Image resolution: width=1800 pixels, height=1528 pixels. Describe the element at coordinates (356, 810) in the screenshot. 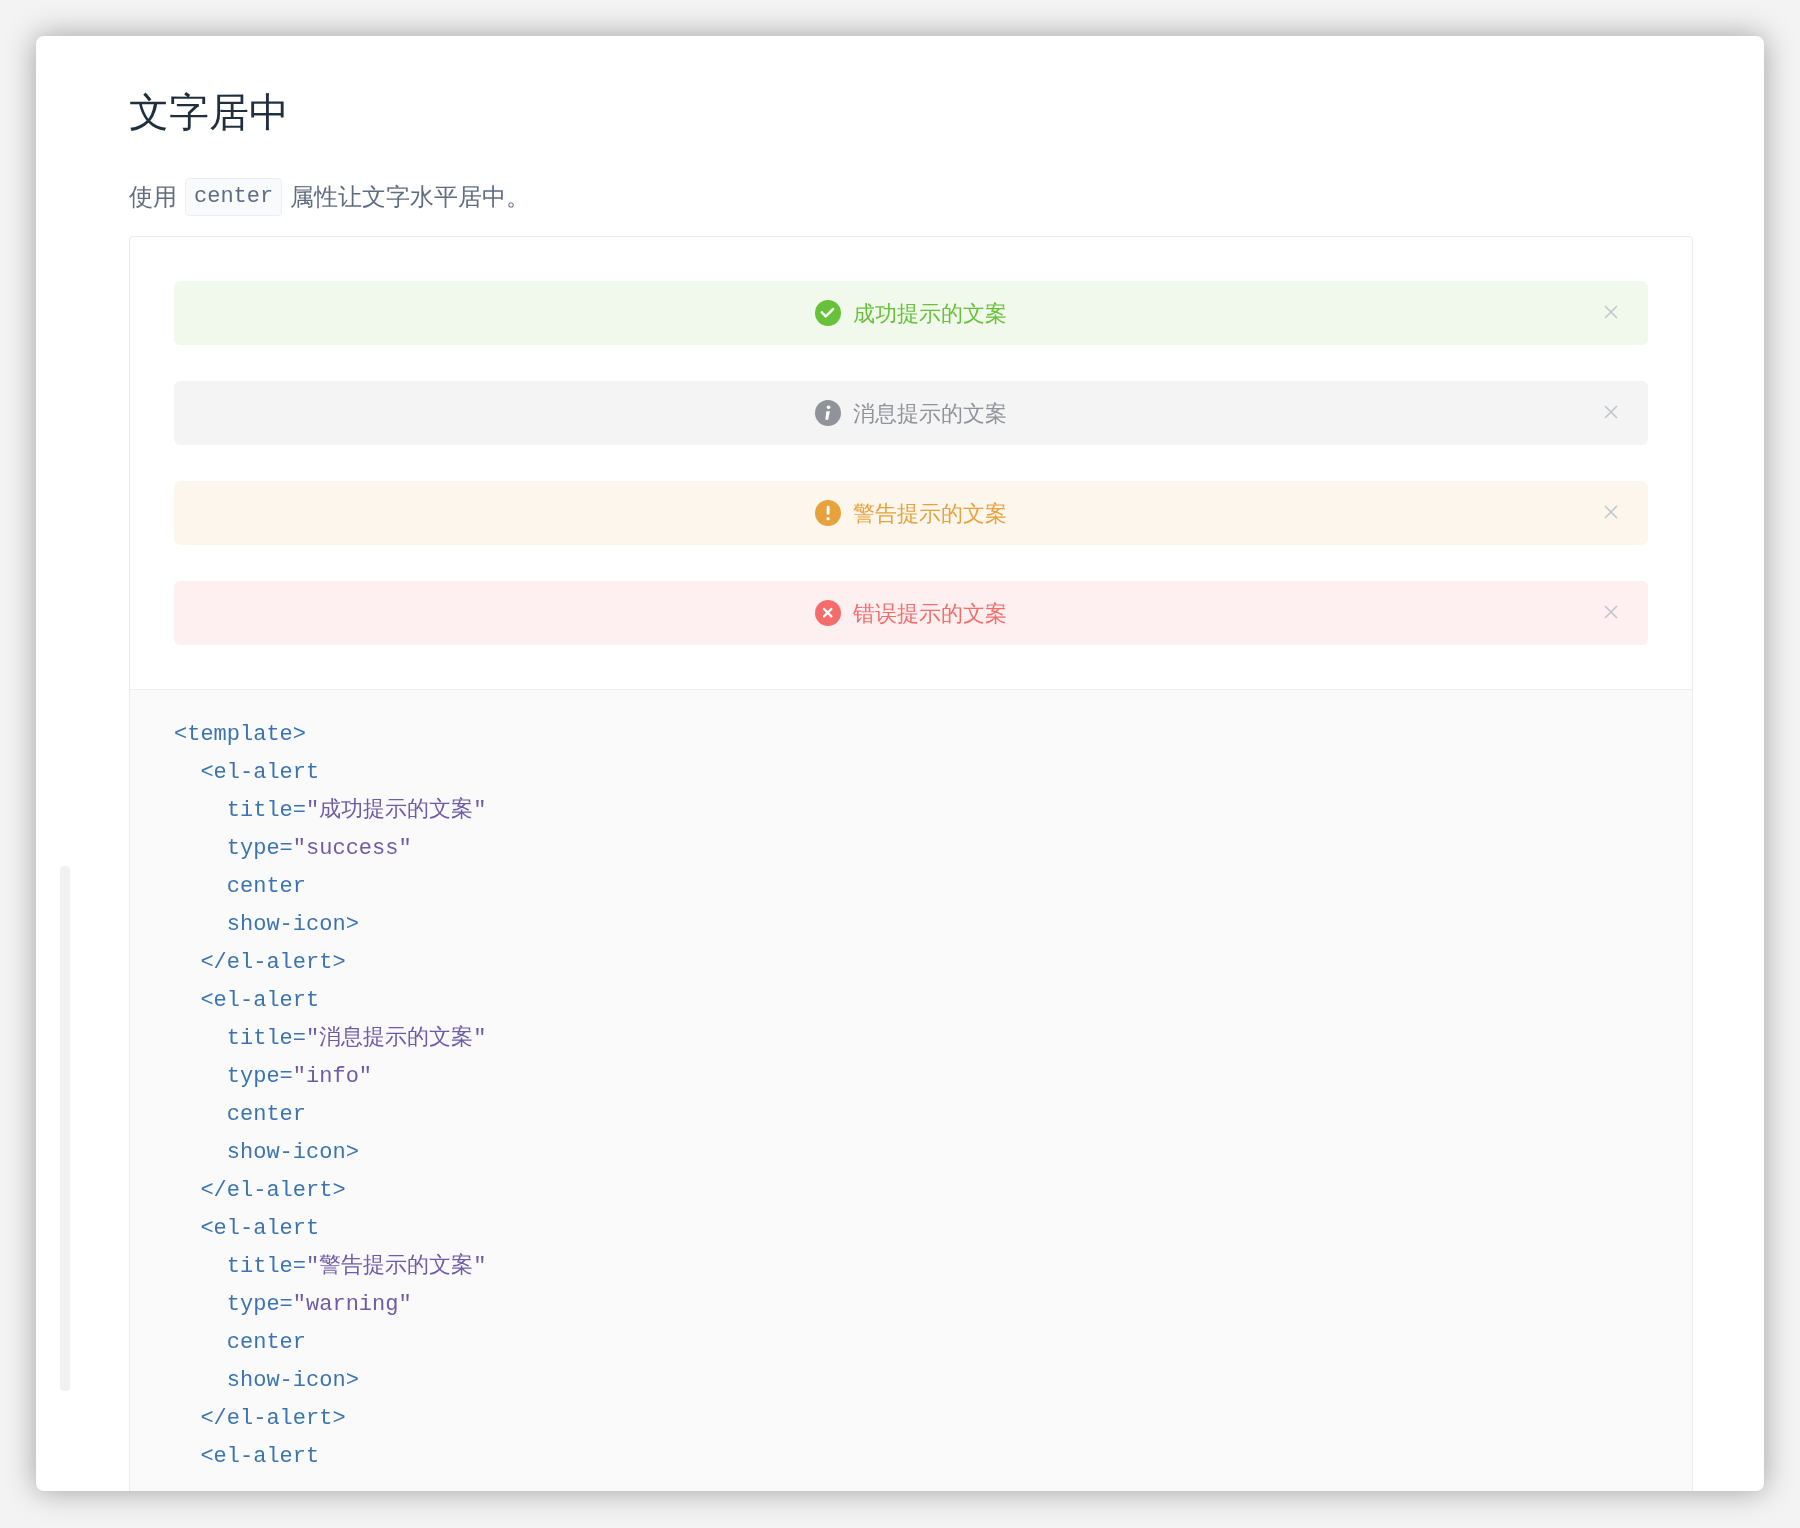

I see `code-line: title="成功提示的文案"` at that location.